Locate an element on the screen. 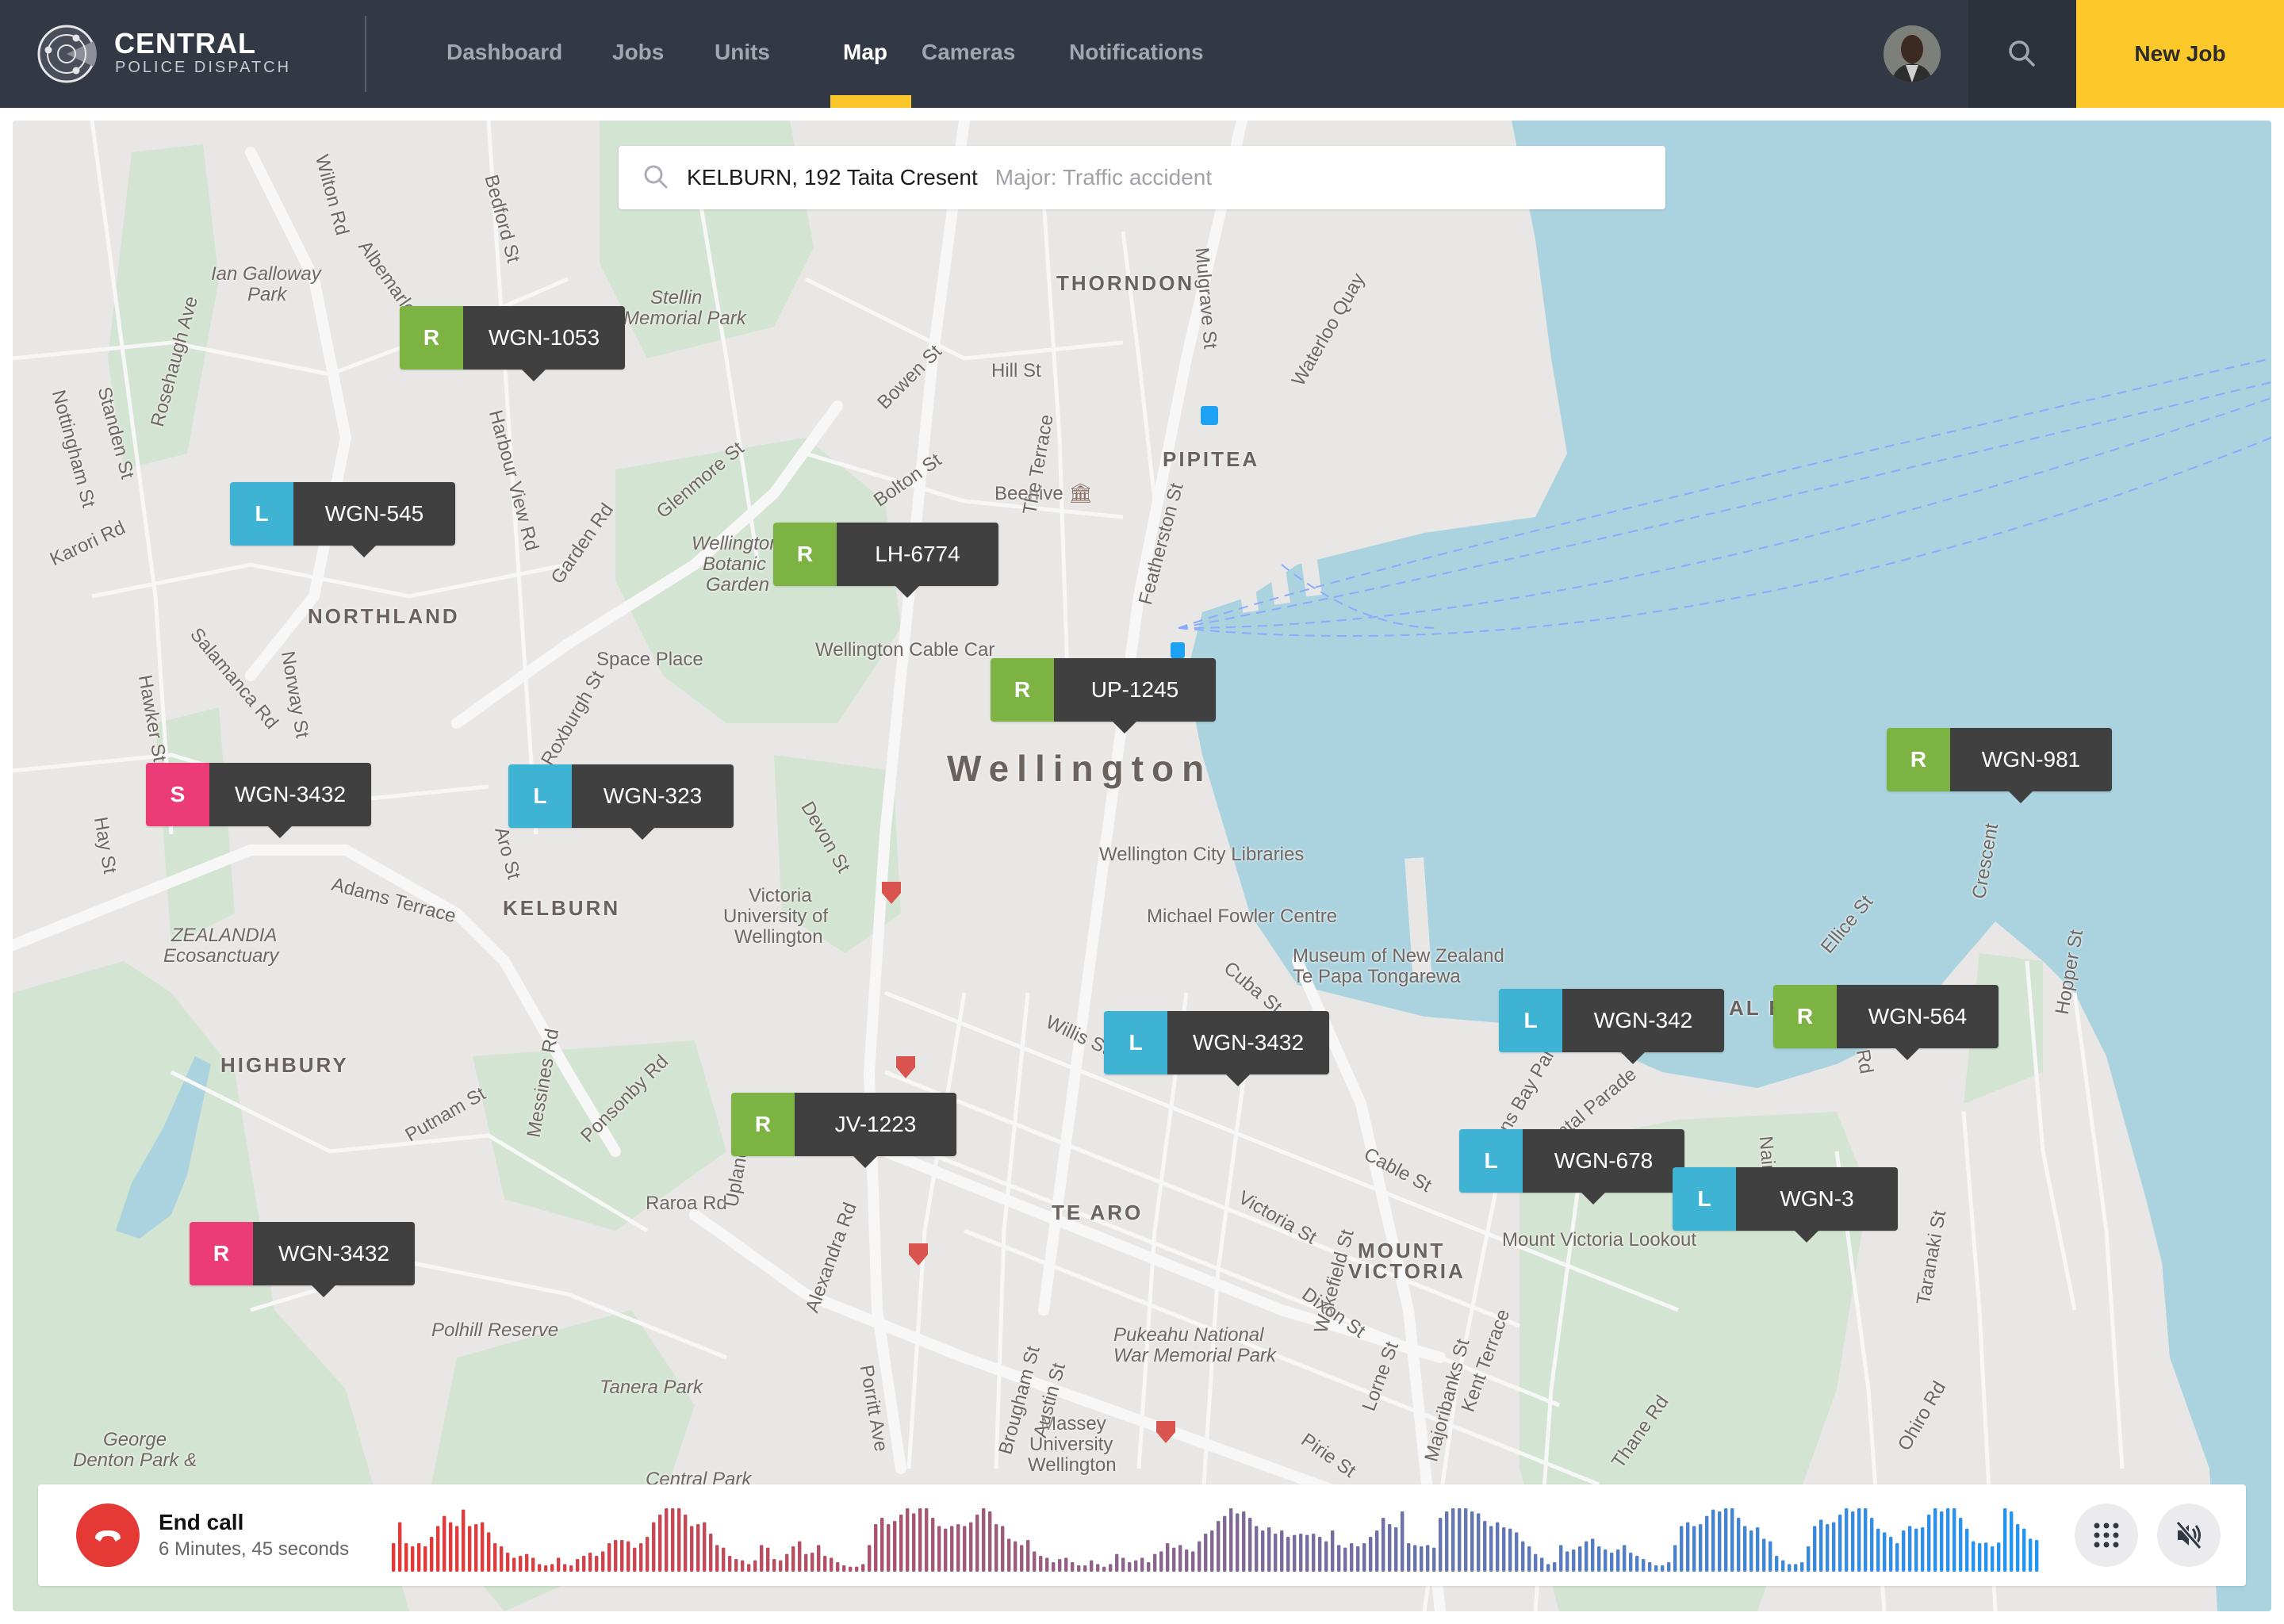 The height and width of the screenshot is (1624, 2284). unit-marker: L WGN-545 is located at coordinates (342, 519).